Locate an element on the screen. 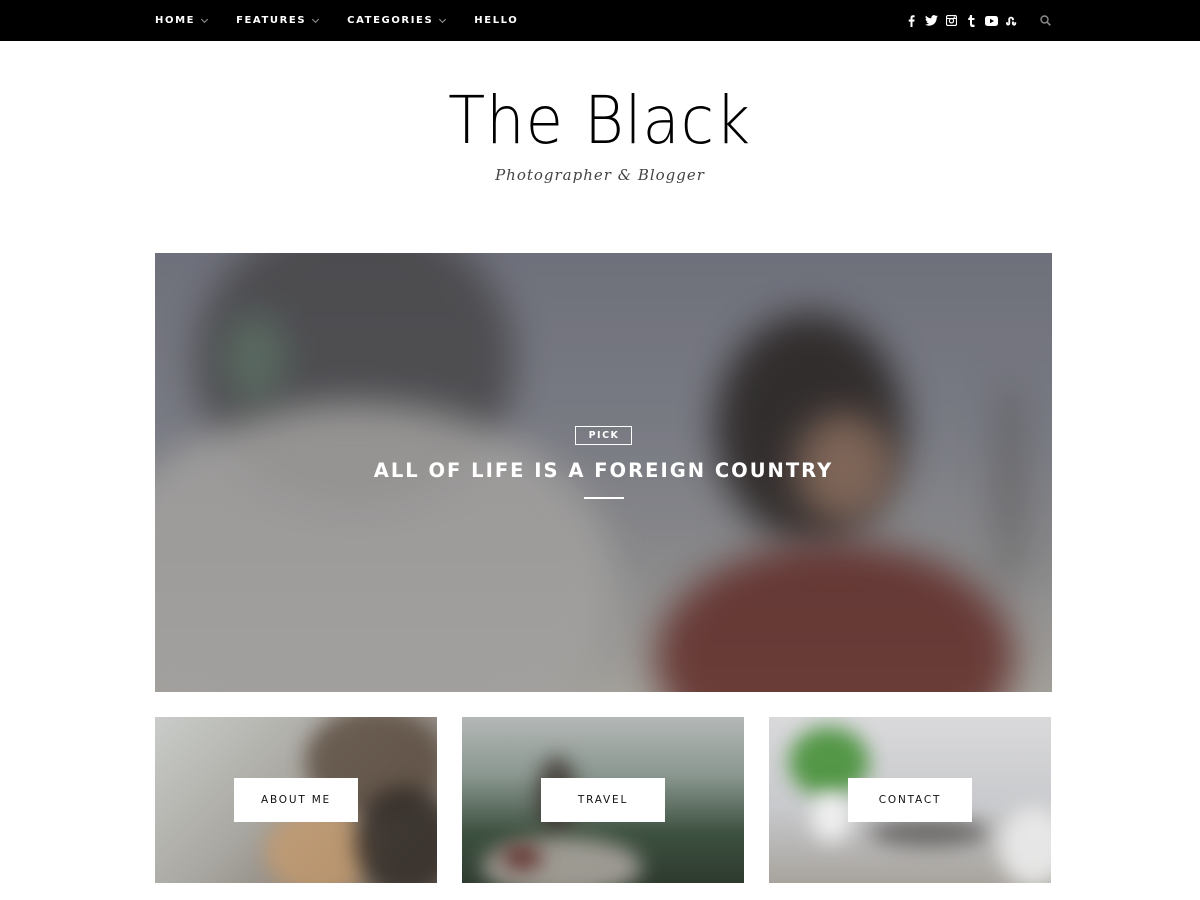  promo-card-about-me: ABOUT ME is located at coordinates (296, 800).